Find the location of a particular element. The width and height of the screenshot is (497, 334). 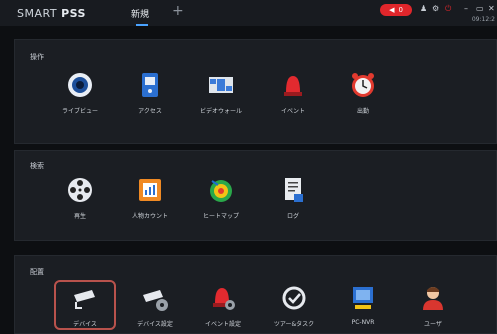

pc-nvr-button: PC-NVR is located at coordinates (363, 304).